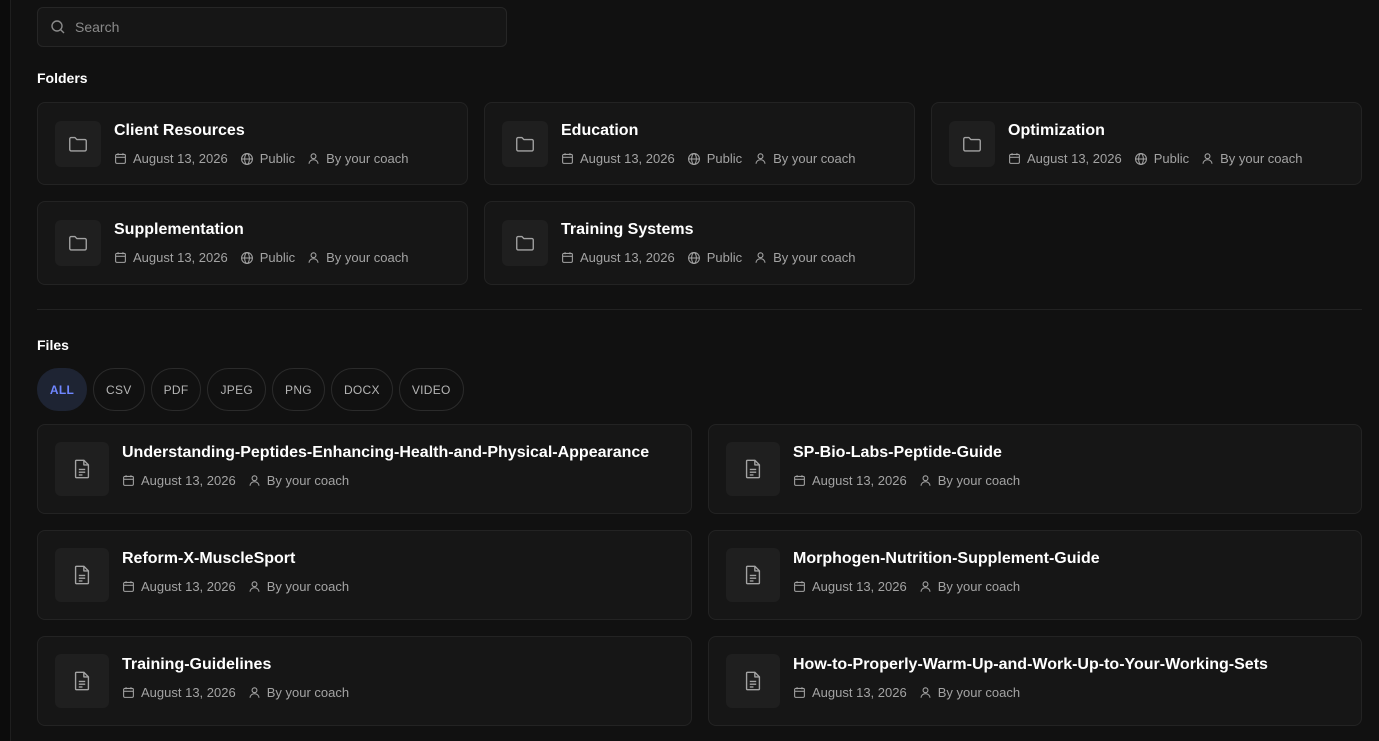 This screenshot has height=741, width=1379. What do you see at coordinates (1056, 130) in the screenshot?
I see `folder-name: Optimization` at bounding box center [1056, 130].